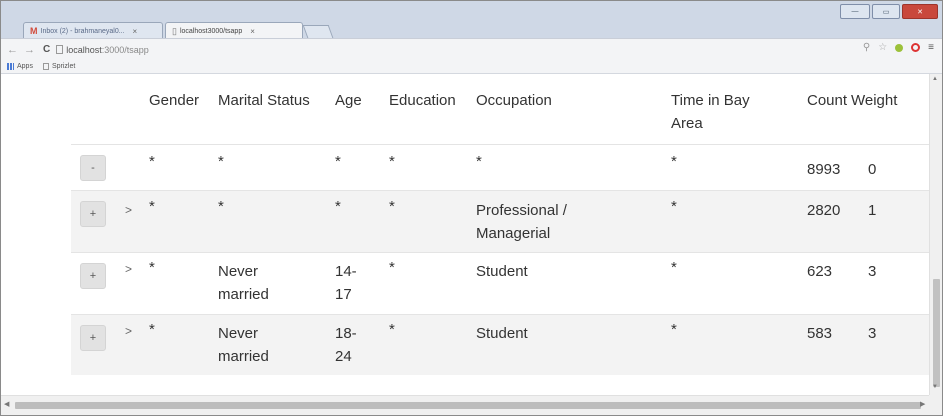 The image size is (943, 416). Describe the element at coordinates (820, 271) in the screenshot. I see `cell-count: 623` at that location.